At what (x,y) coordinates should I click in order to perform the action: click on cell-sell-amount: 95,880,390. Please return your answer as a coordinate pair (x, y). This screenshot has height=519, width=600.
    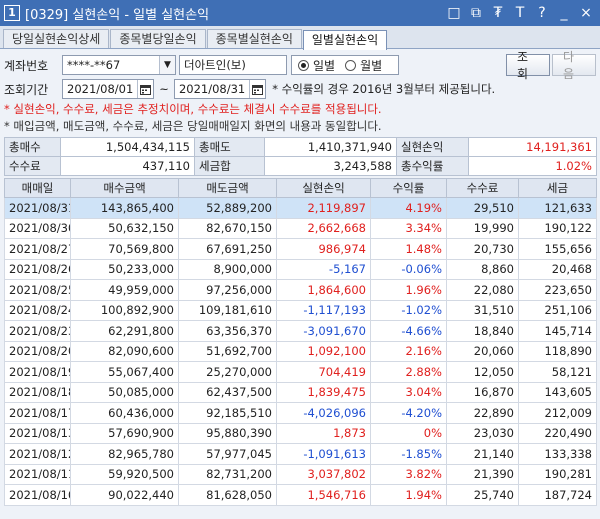
    Looking at the image, I should click on (227, 433).